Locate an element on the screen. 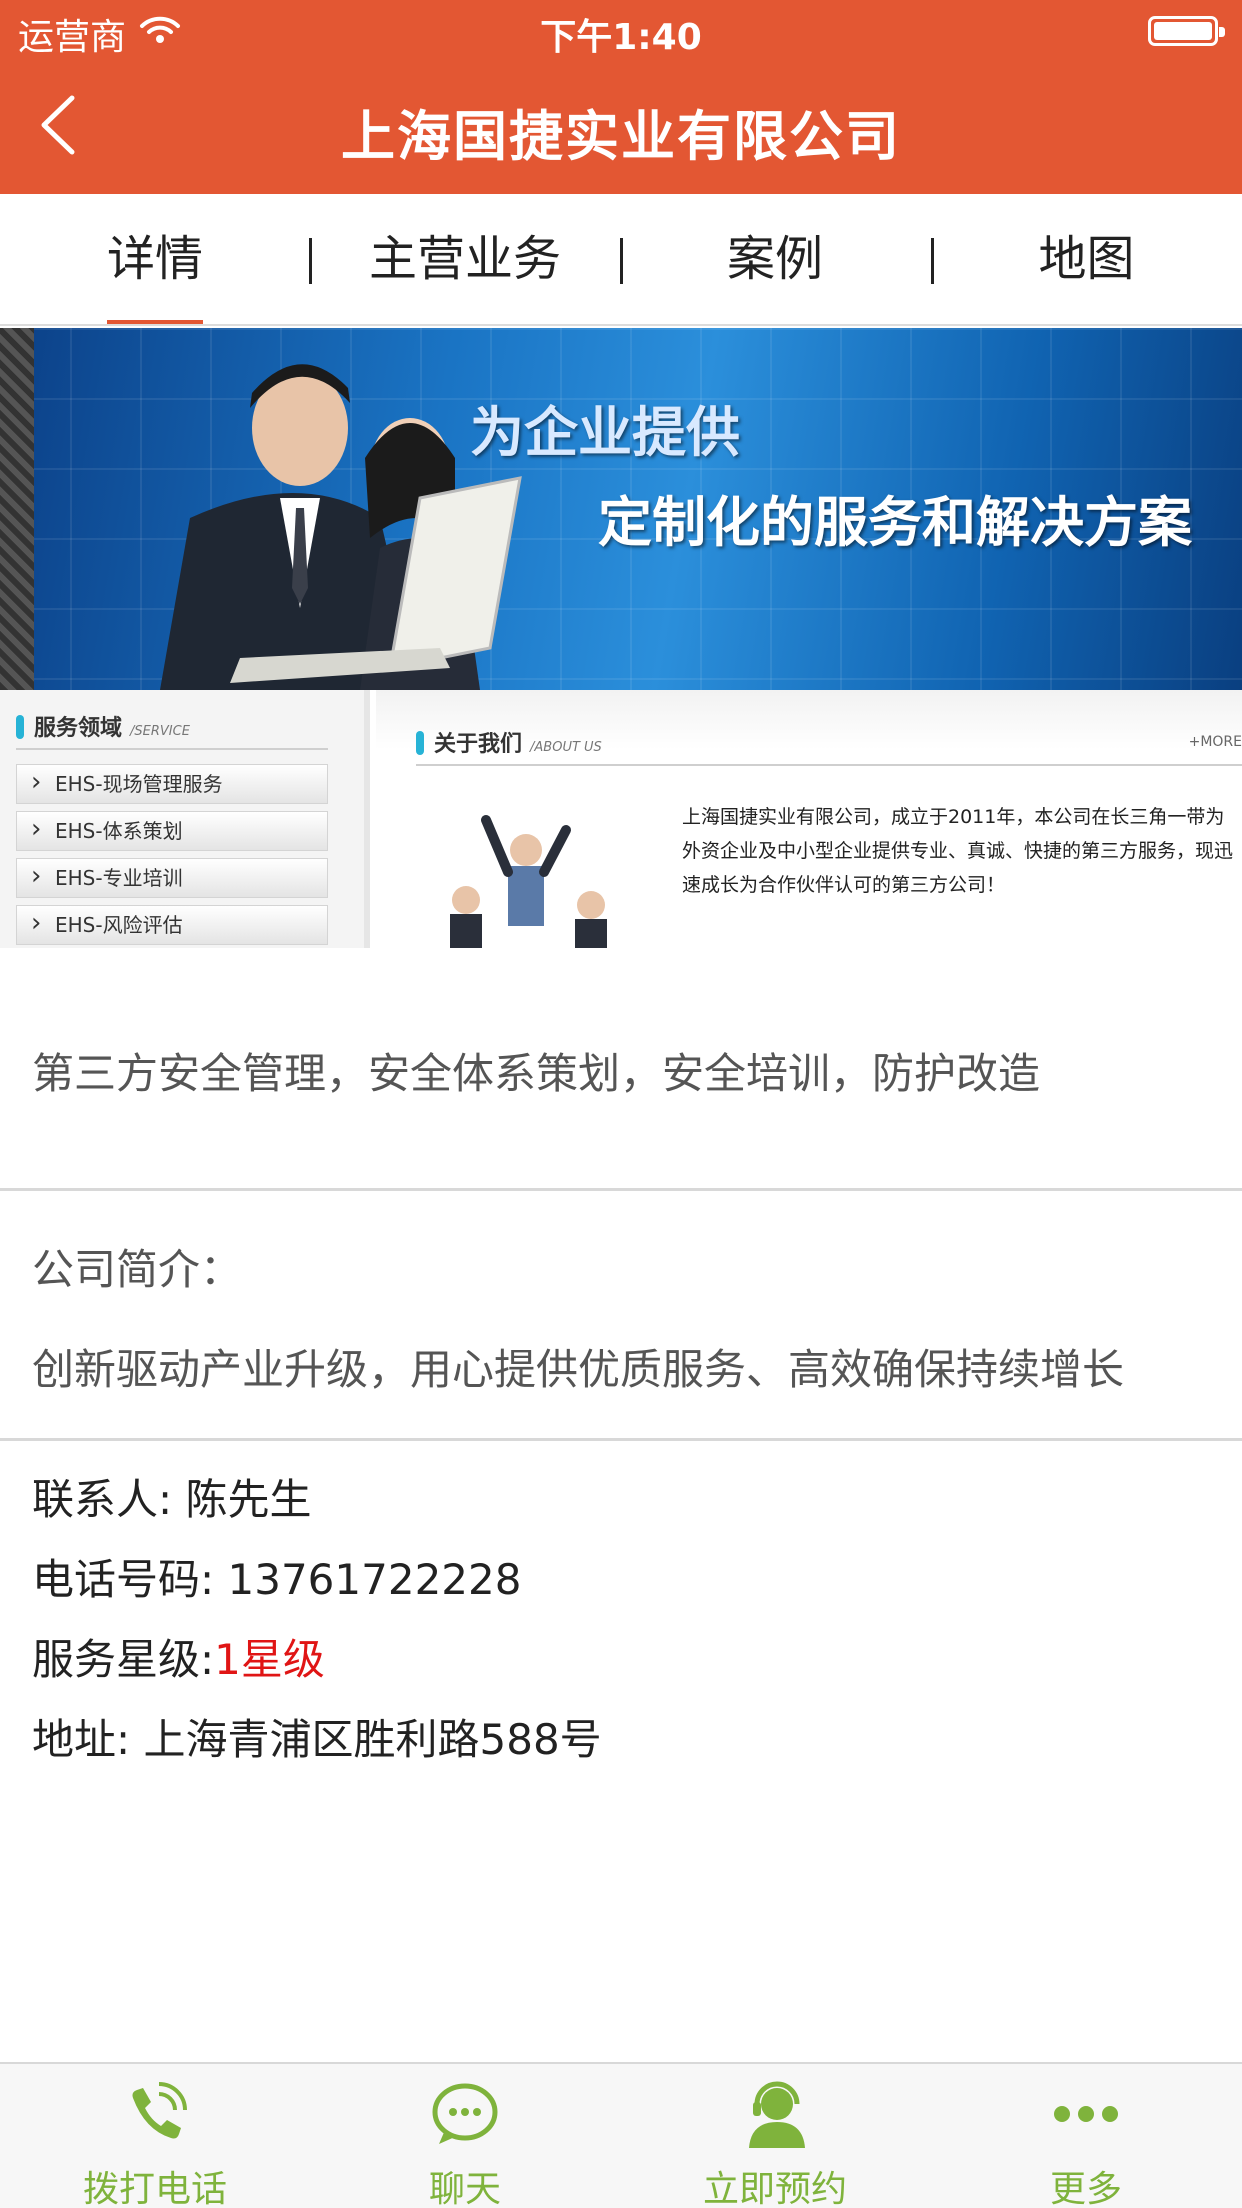 The image size is (1242, 2208). header-bar: 运营商 下午1:40 上海国捷实业有限公司 is located at coordinates (621, 97).